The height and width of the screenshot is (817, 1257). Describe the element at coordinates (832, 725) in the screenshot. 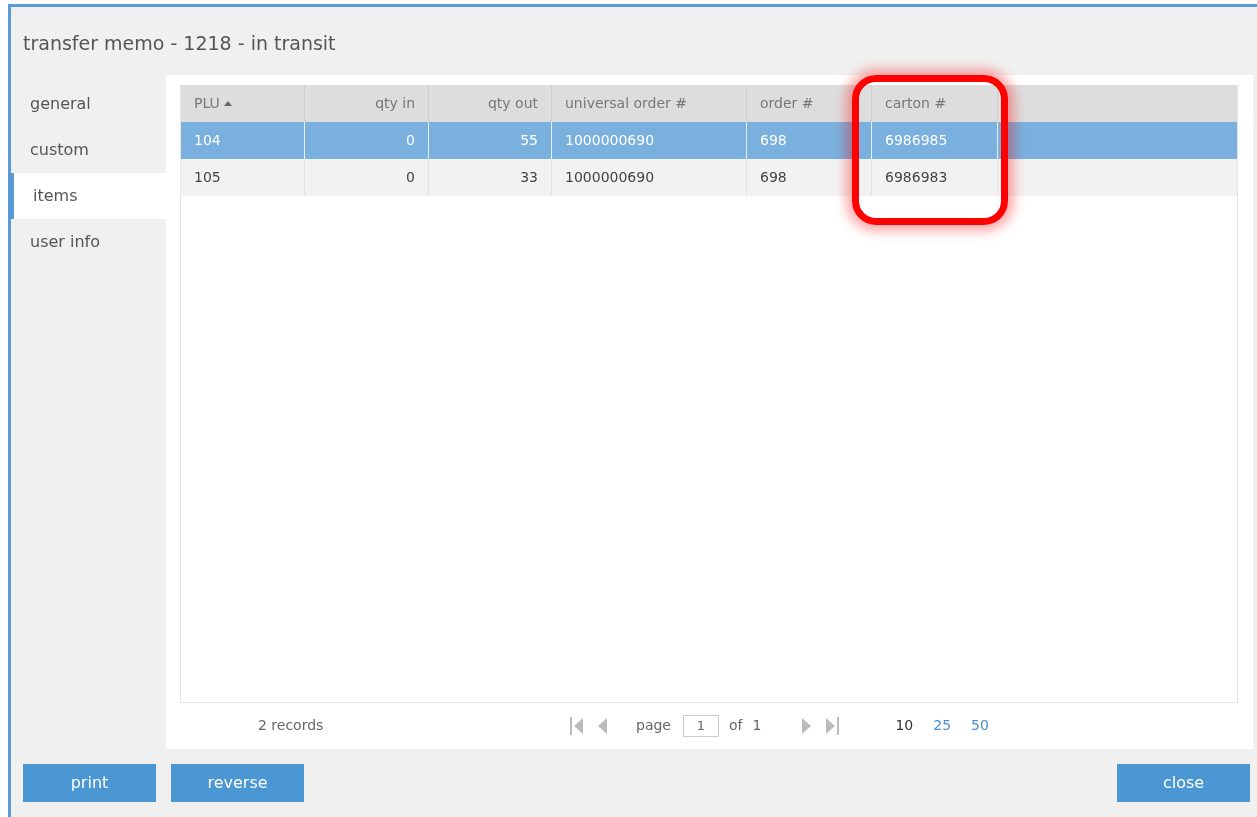

I see `last-page-icon` at that location.